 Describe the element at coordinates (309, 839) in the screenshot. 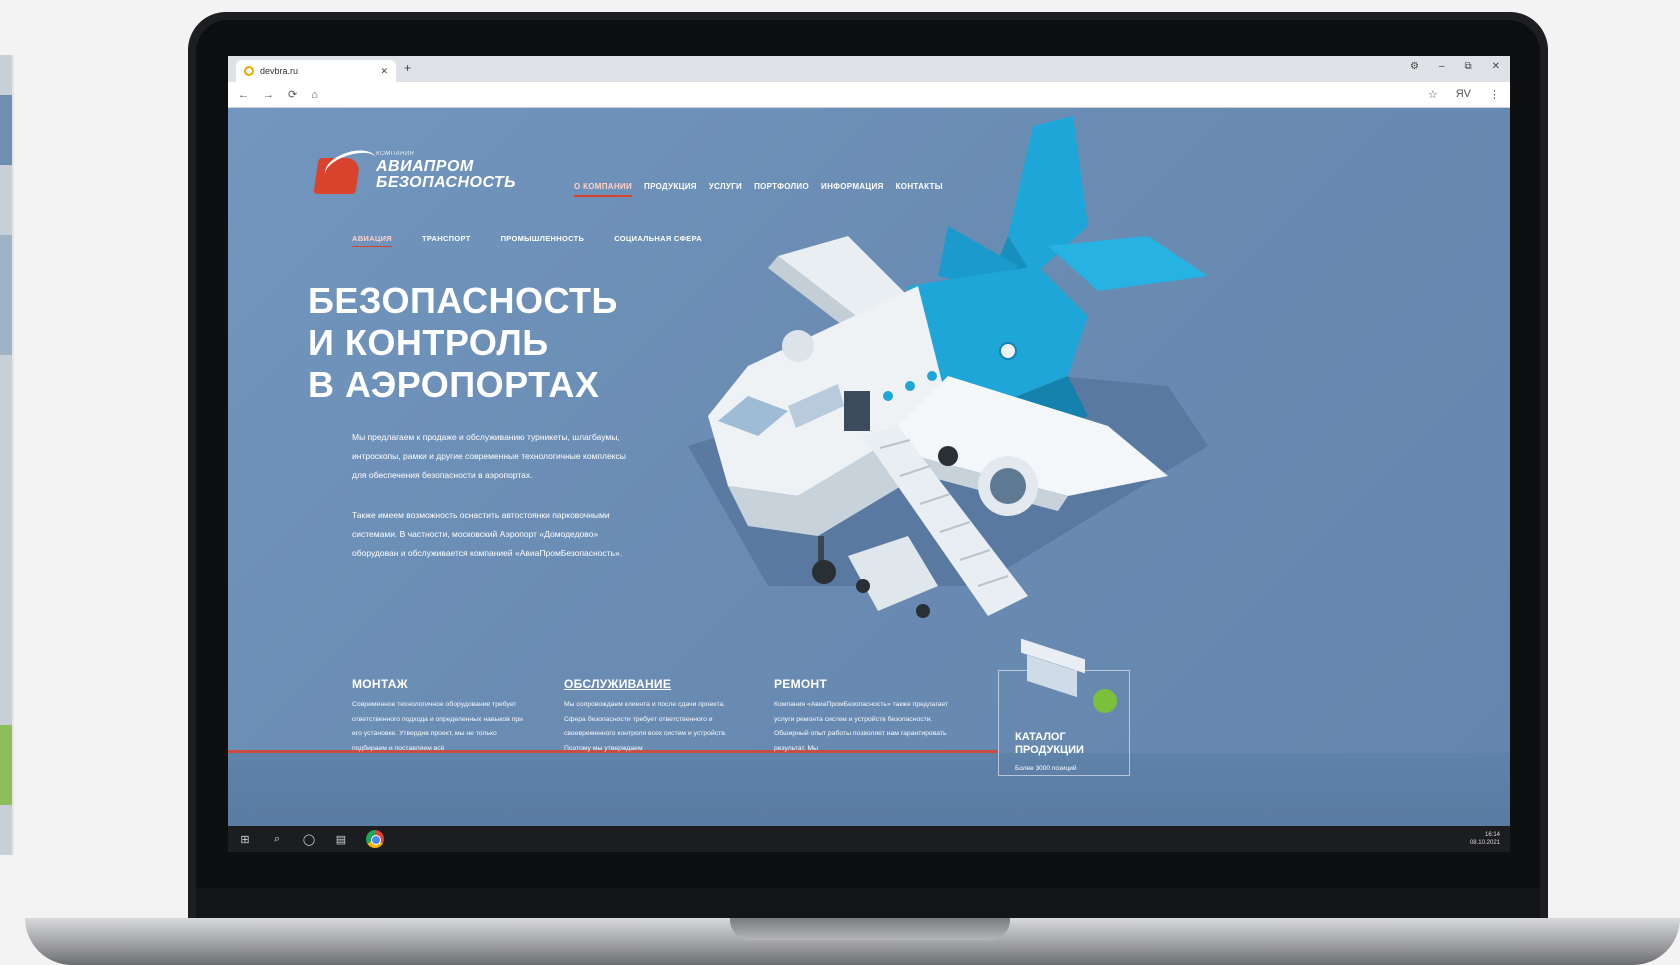

I see `cortana-icon: ◯` at that location.